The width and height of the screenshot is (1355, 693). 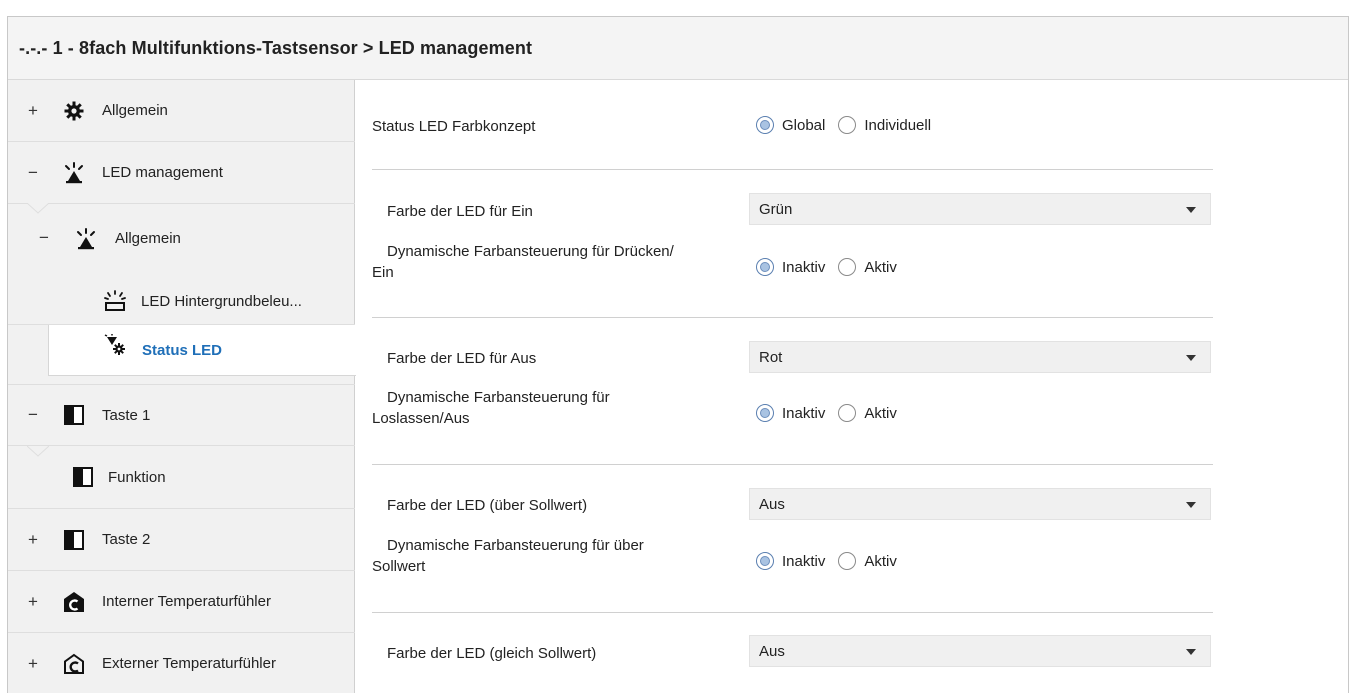 I want to click on select-value: Rot, so click(x=771, y=357).